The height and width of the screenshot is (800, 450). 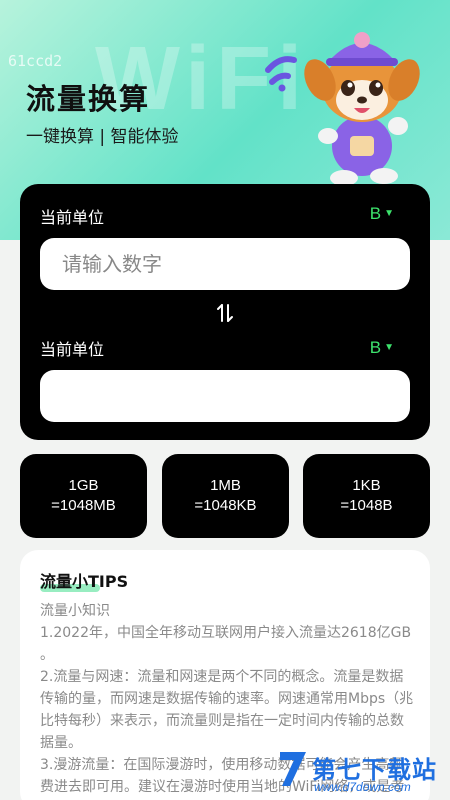 What do you see at coordinates (375, 347) in the screenshot?
I see `bottom-unit-value: B` at bounding box center [375, 347].